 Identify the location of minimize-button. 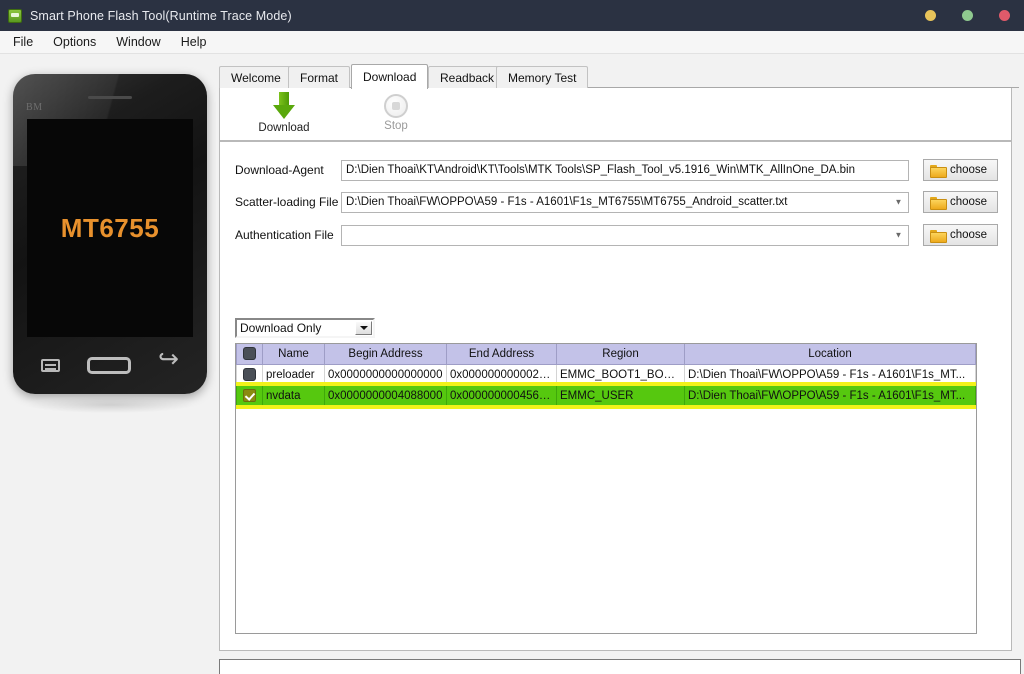
(930, 15).